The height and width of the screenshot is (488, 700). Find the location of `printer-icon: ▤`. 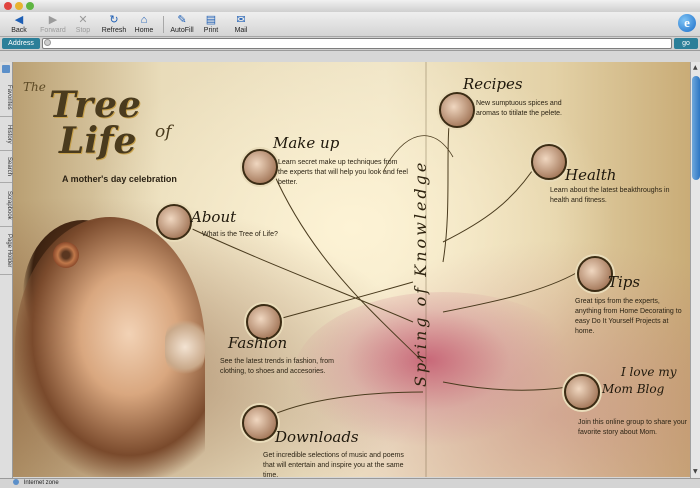

printer-icon: ▤ is located at coordinates (211, 20).